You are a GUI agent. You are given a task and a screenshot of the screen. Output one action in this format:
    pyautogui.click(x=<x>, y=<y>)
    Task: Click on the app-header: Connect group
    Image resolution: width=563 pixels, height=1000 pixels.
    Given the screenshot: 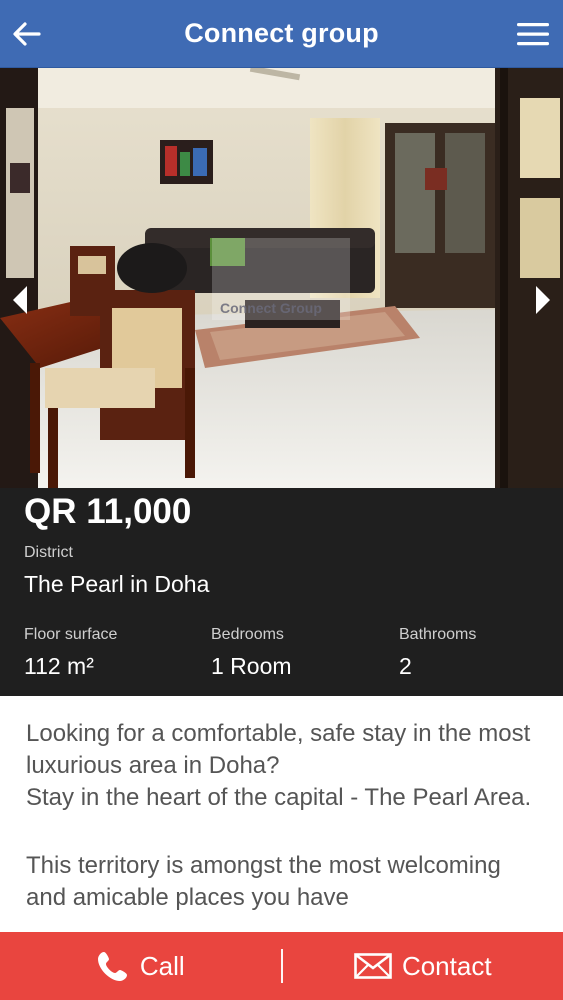 What is the action you would take?
    pyautogui.click(x=281, y=34)
    